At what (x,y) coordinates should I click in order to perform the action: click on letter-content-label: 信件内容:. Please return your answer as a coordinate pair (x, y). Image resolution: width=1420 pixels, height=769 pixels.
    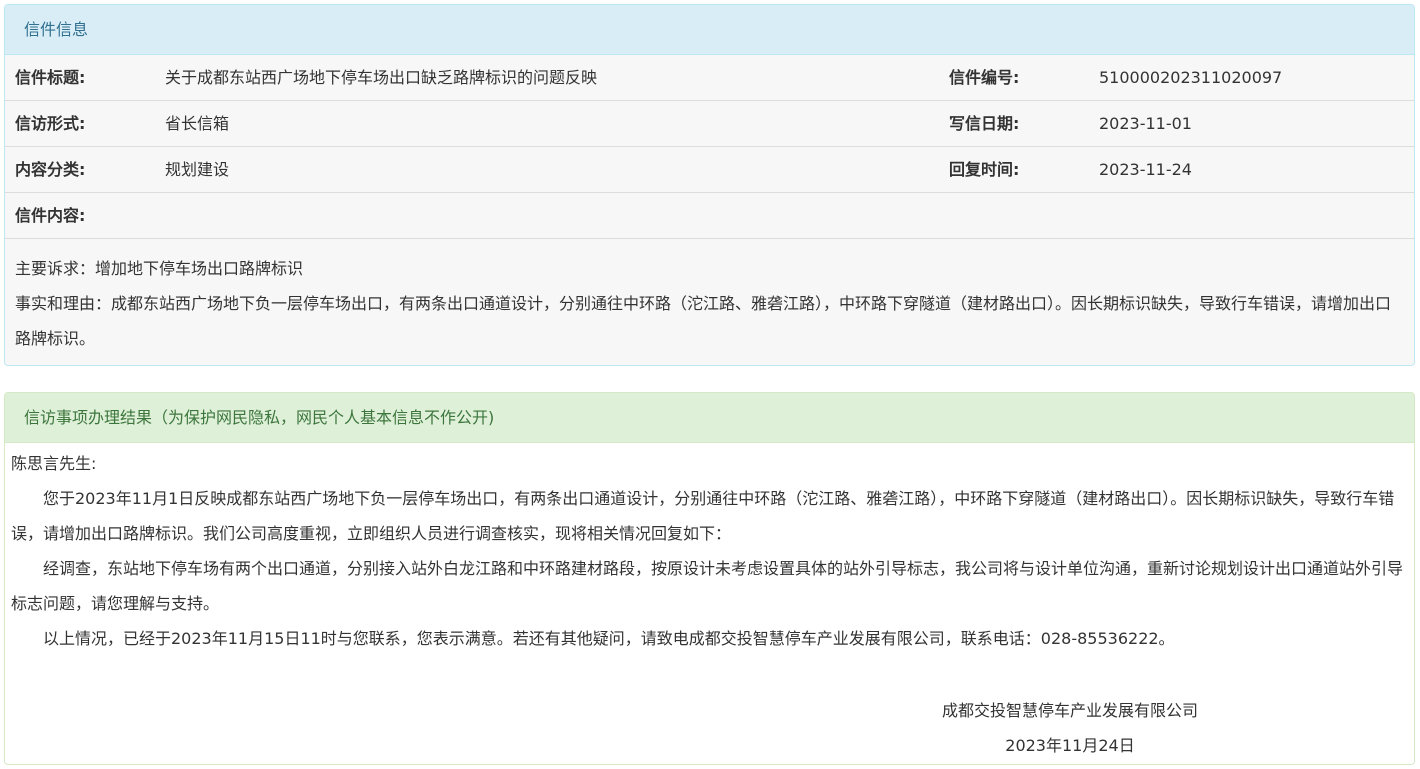
    Looking at the image, I should click on (50, 215).